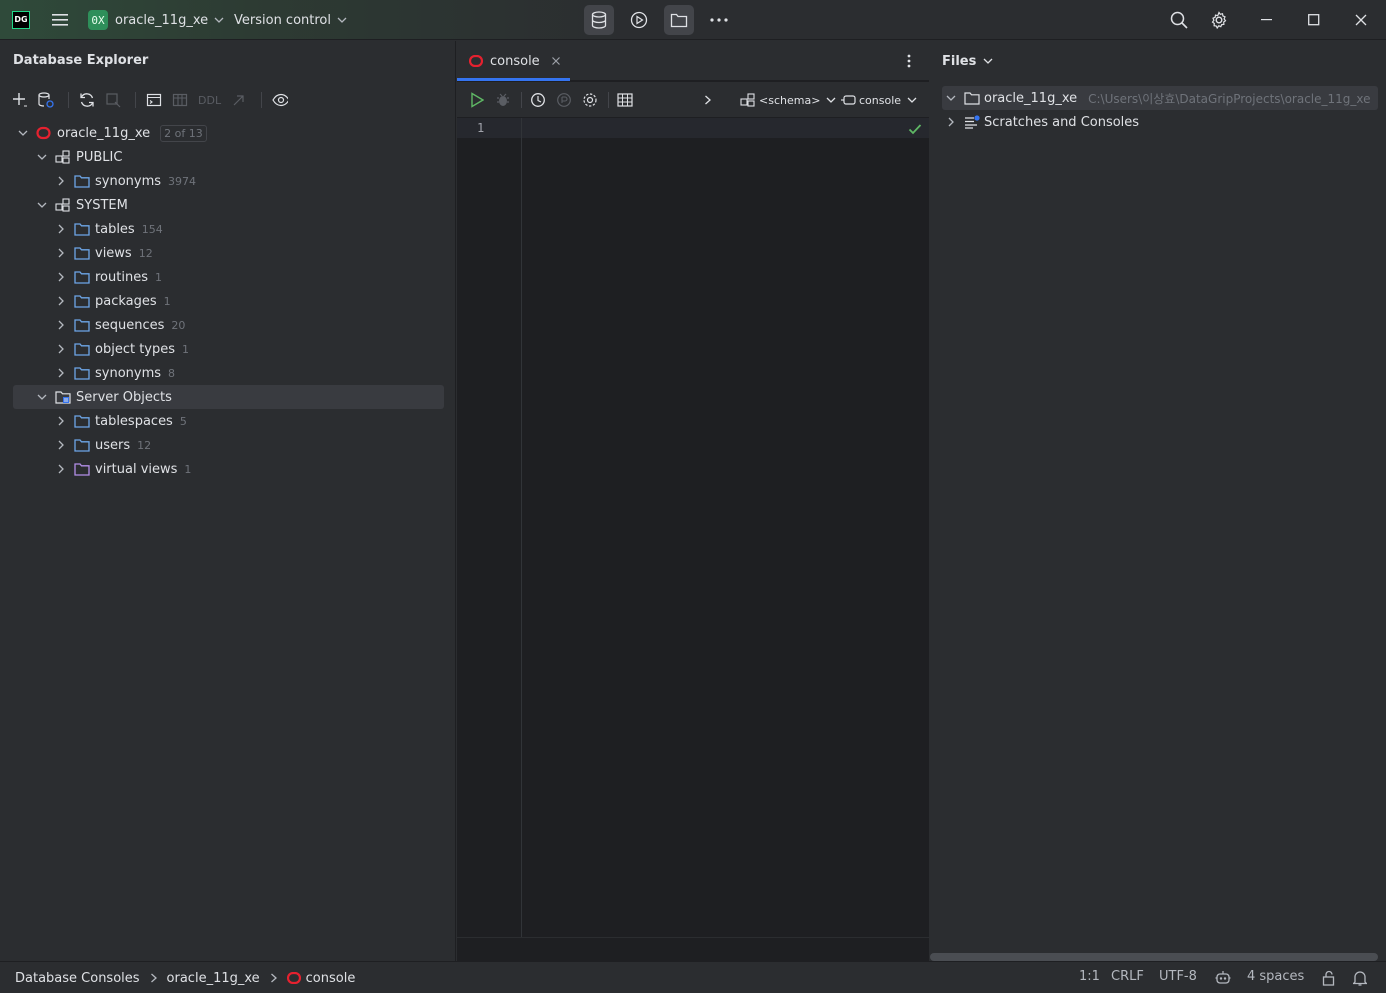 This screenshot has width=1386, height=993. What do you see at coordinates (228, 229) in the screenshot?
I see `tree-node: tables 154` at bounding box center [228, 229].